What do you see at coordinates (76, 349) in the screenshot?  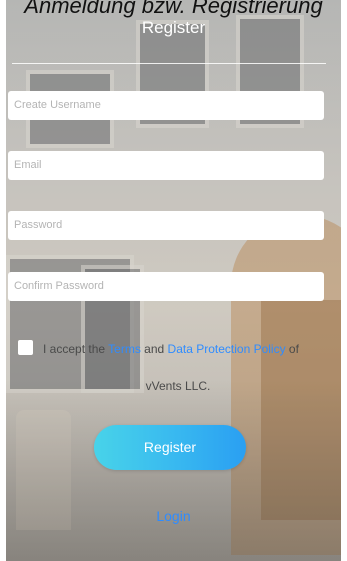 I see `terms-prefix: I accept the` at bounding box center [76, 349].